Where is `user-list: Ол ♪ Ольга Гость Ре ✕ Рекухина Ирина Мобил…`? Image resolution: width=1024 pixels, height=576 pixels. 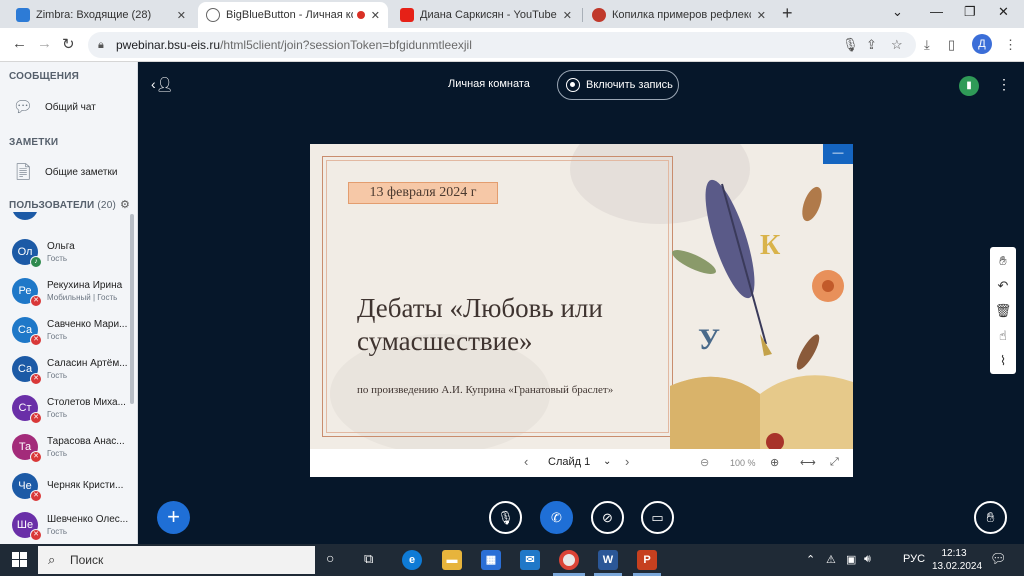
user-list: Ол ♪ Ольга Гость Ре ✕ Рекухина Ирина Мобил… is located at coordinates (65, 377).